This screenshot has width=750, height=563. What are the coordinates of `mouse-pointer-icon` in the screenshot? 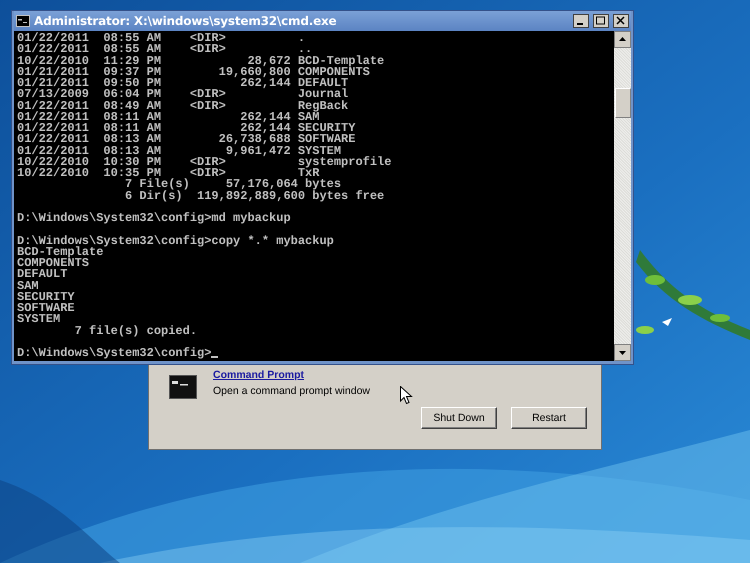 It's located at (406, 395).